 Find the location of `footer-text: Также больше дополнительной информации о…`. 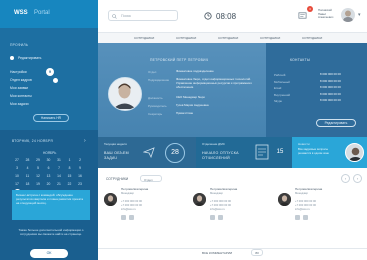

footer-text: Также больше дополнительной информации о… is located at coordinates (51, 232).